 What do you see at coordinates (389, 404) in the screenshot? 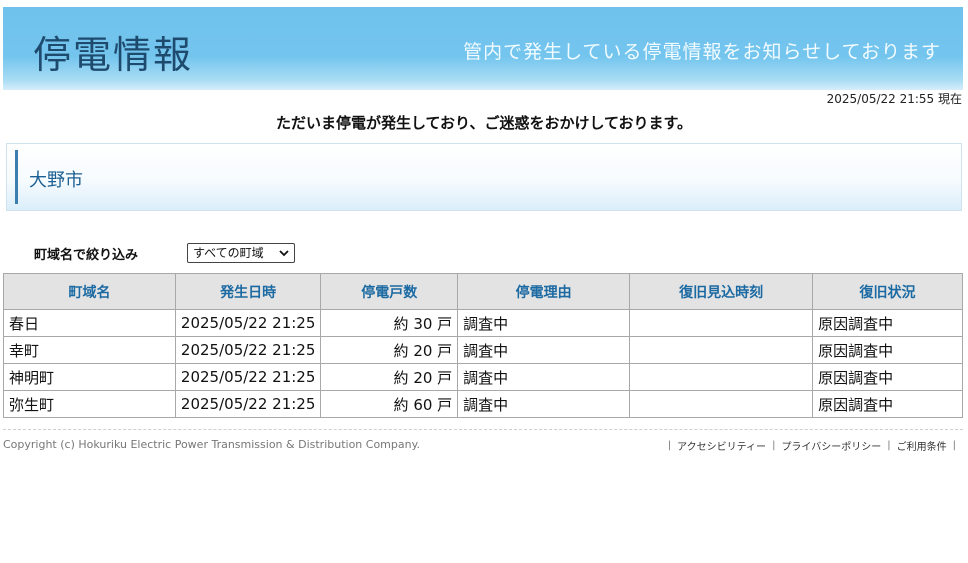
I see `cell-count: 約 60 戸` at bounding box center [389, 404].